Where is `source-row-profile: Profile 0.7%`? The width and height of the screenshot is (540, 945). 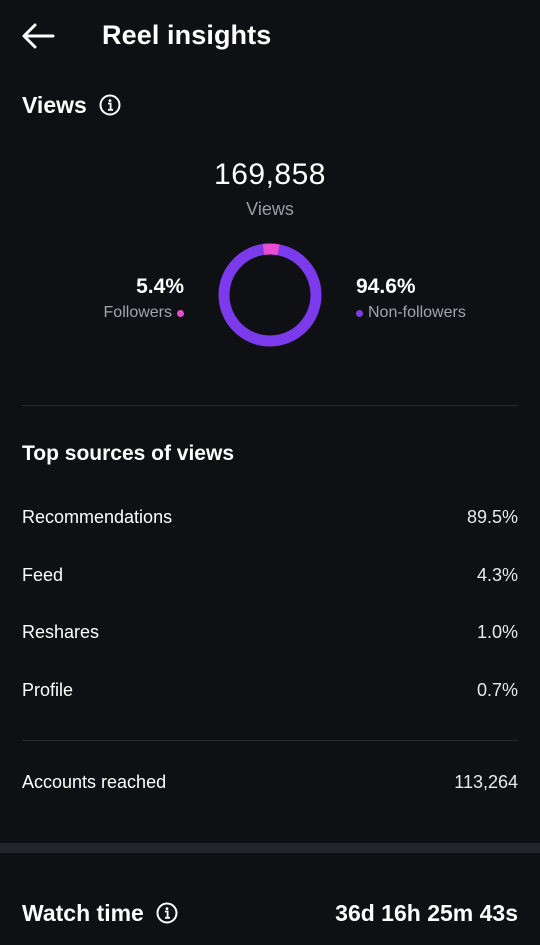
source-row-profile: Profile 0.7% is located at coordinates (270, 690).